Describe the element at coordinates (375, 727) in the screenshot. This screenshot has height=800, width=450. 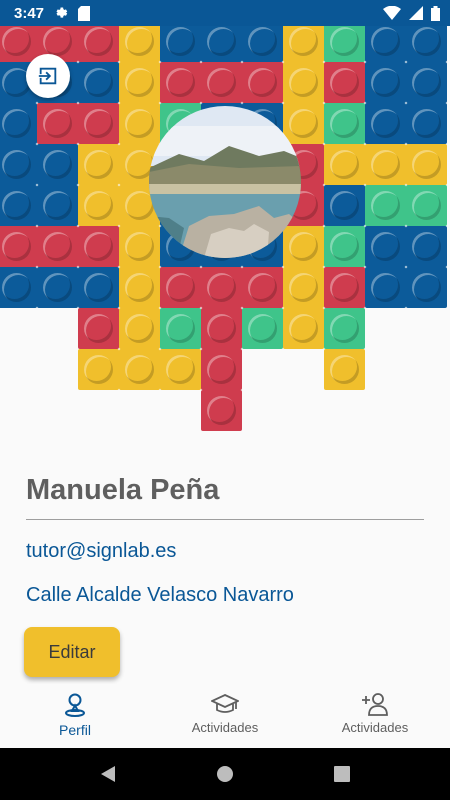
I see `nav-label-actividades-2: Actividades` at that location.